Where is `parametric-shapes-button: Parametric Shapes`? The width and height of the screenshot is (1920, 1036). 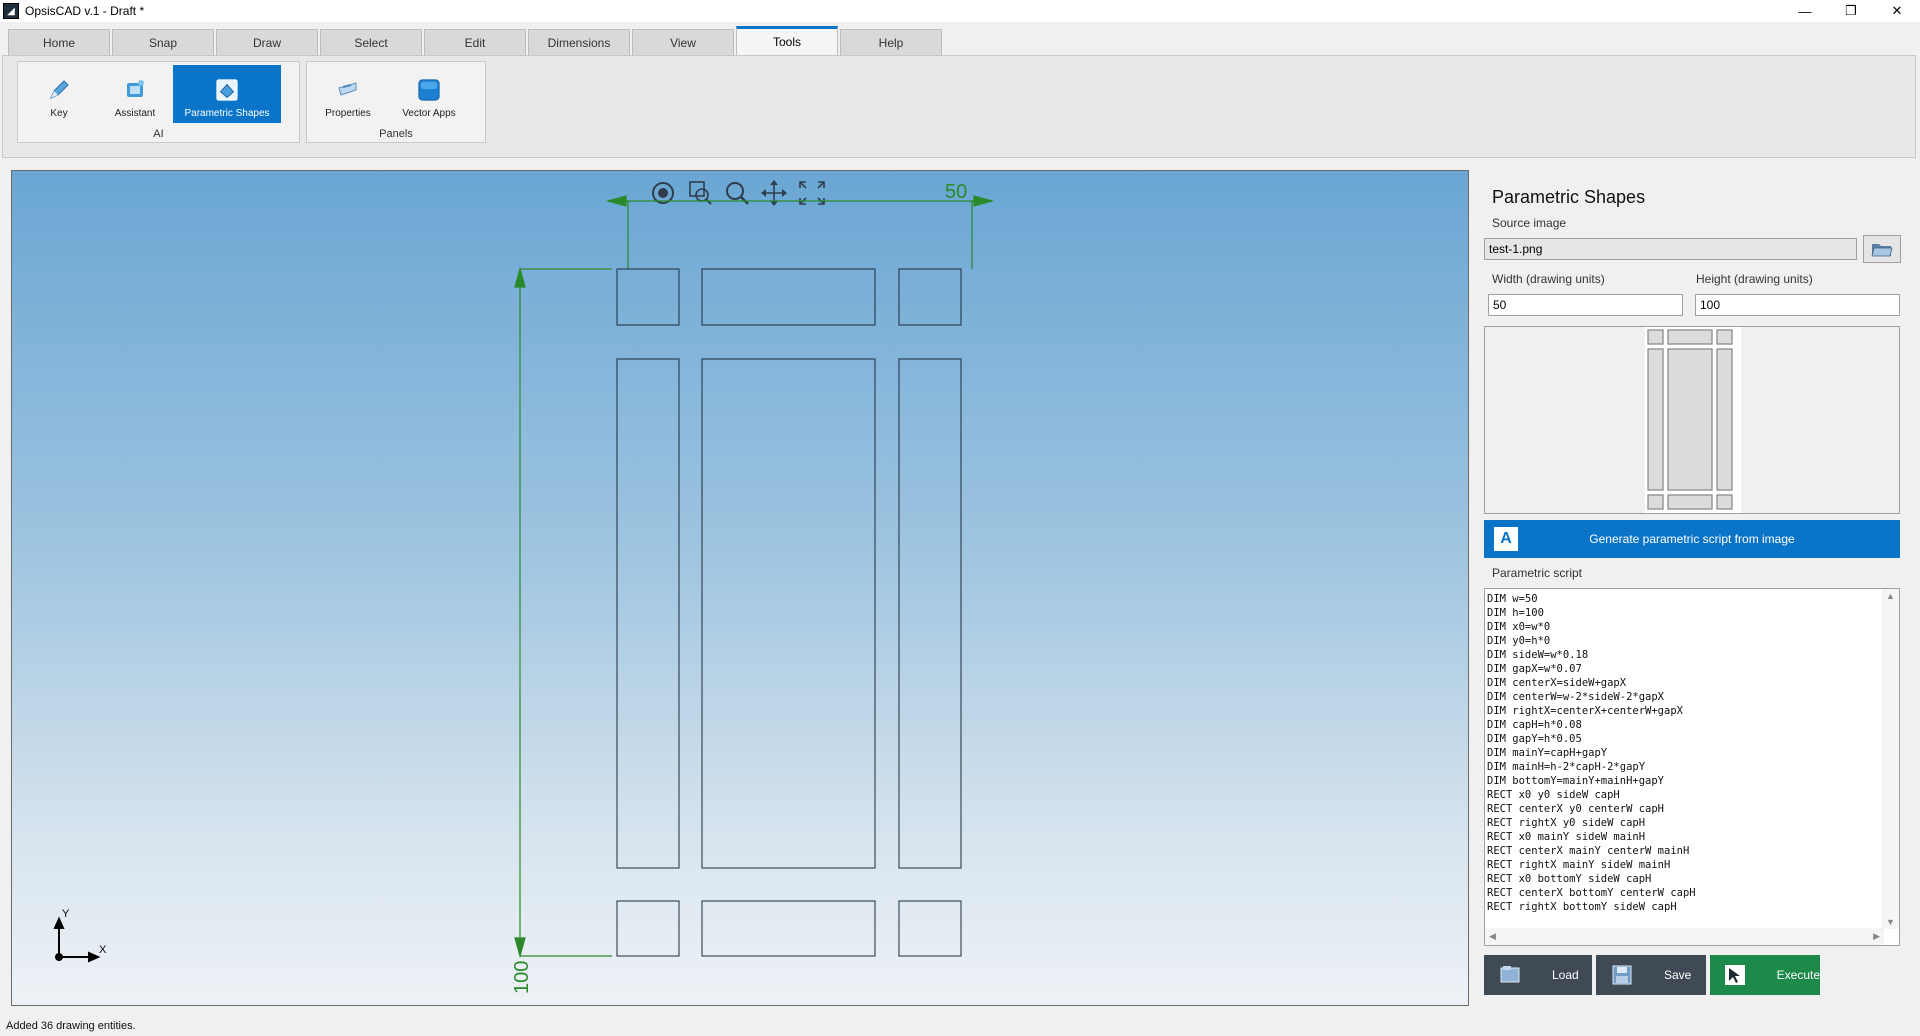
parametric-shapes-button: Parametric Shapes is located at coordinates (227, 94).